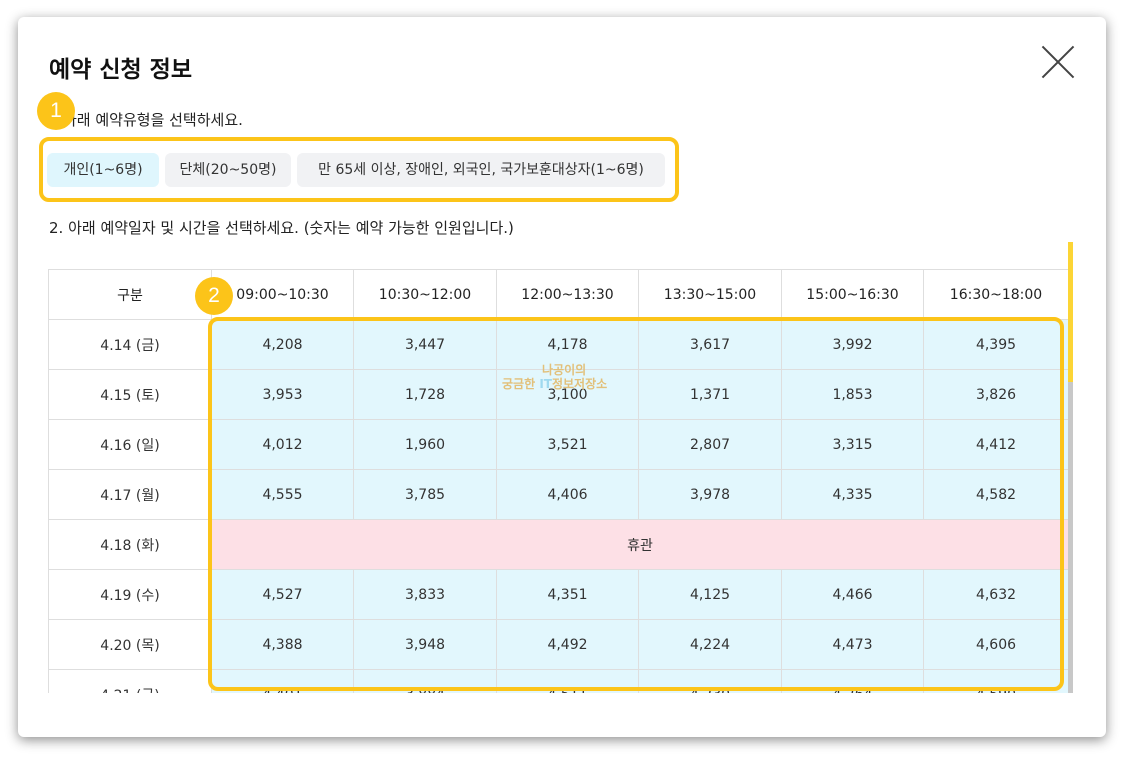 This screenshot has height=762, width=1131. Describe the element at coordinates (567, 344) in the screenshot. I see `slot-cell: 4,178` at that location.